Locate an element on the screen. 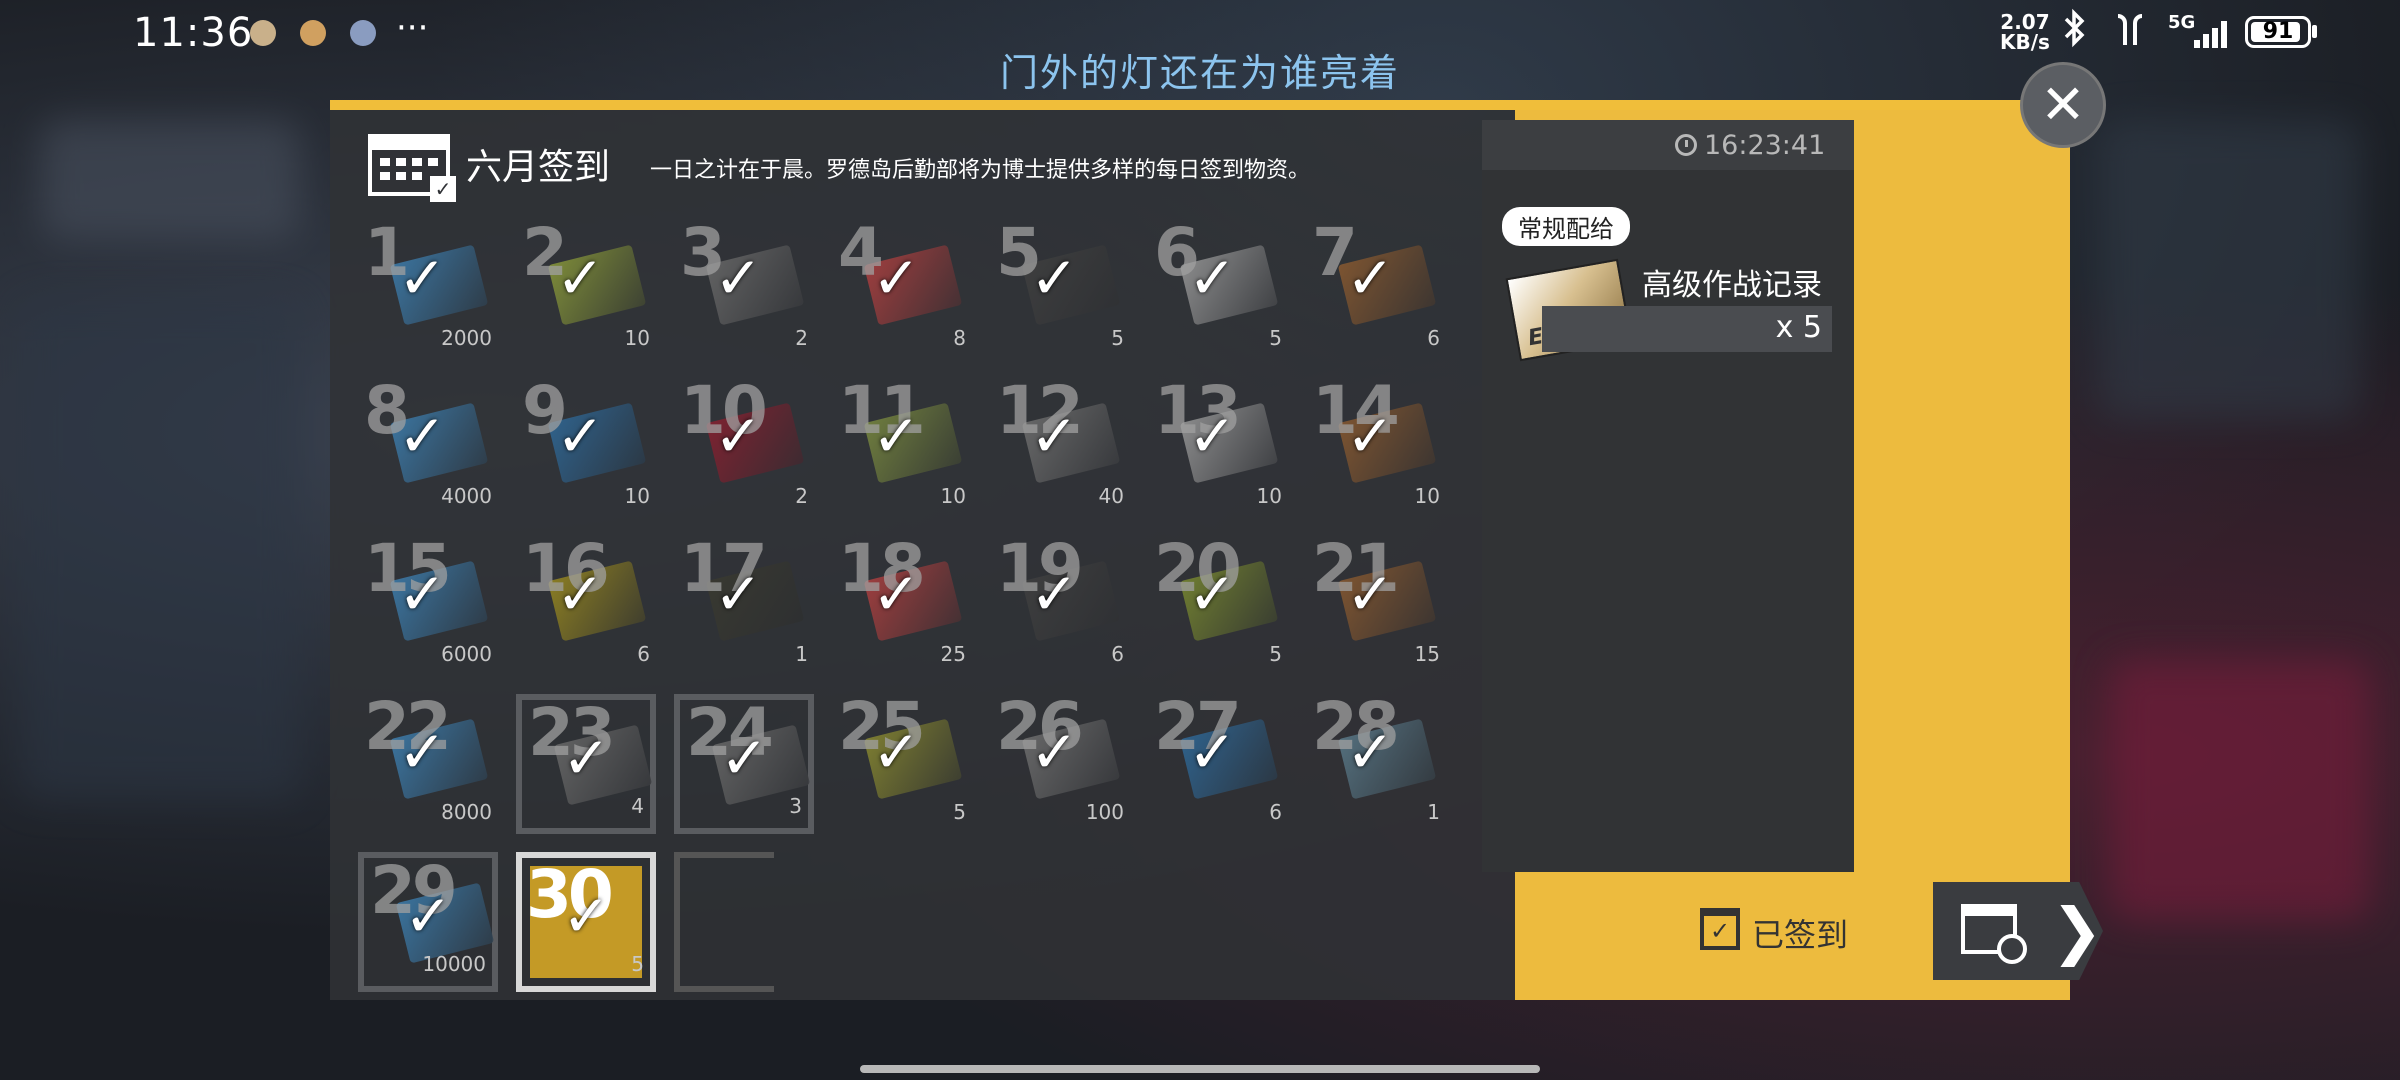 Image resolution: width=2400 pixels, height=1080 pixels. day-cell: 11 ✓ 10 is located at coordinates (902, 445).